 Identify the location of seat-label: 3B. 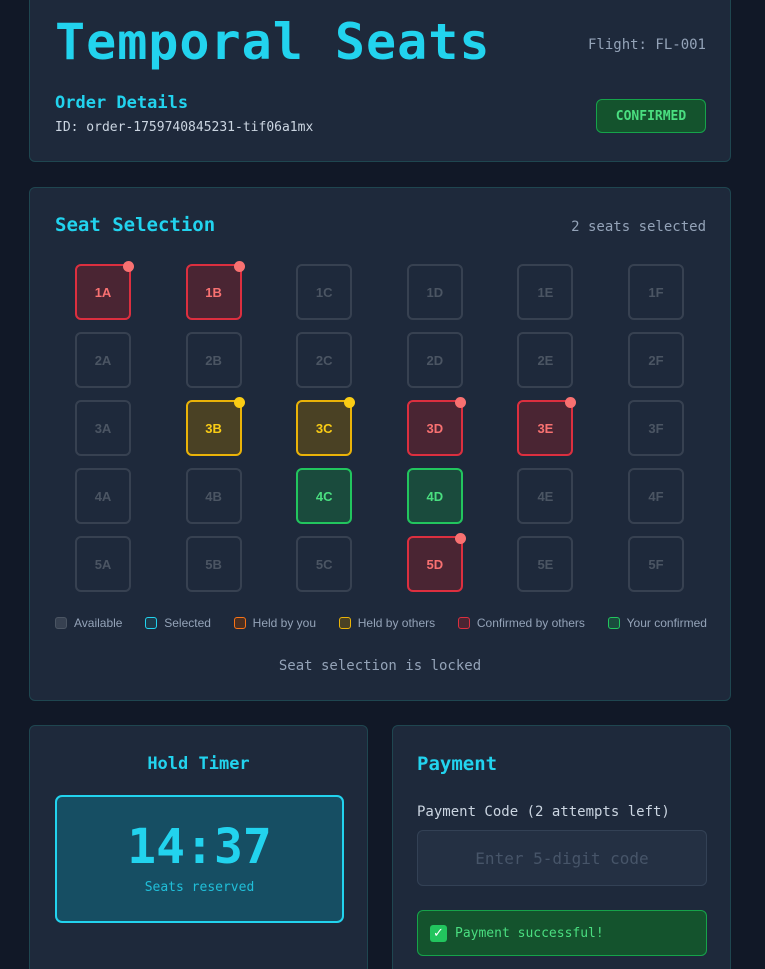
(213, 428).